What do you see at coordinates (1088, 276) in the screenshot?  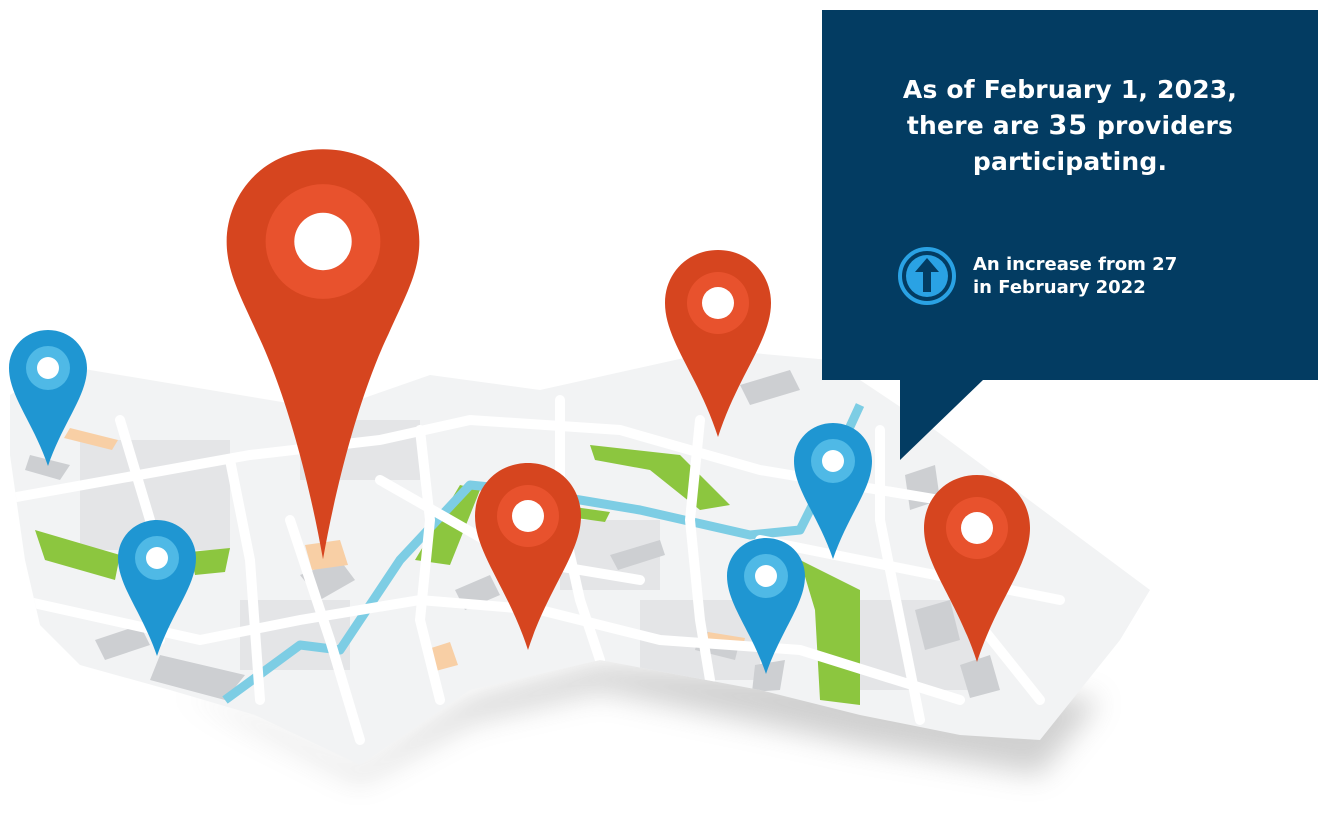 I see `change-text: An increase from 27 in February 2022` at bounding box center [1088, 276].